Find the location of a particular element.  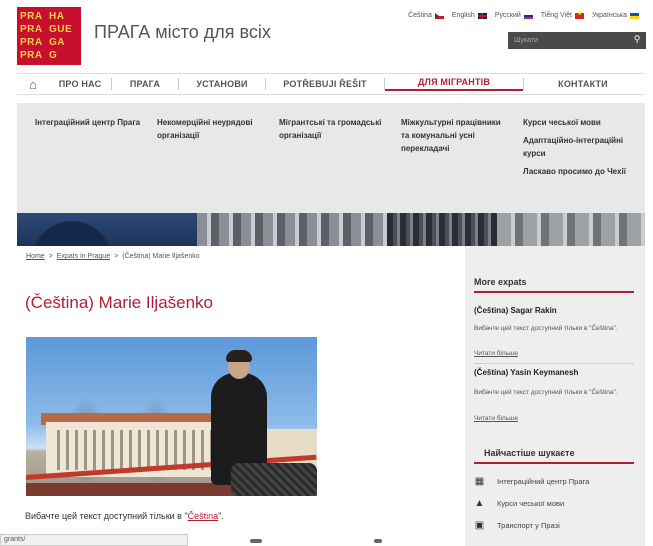

header-banner-image is located at coordinates (331, 229).